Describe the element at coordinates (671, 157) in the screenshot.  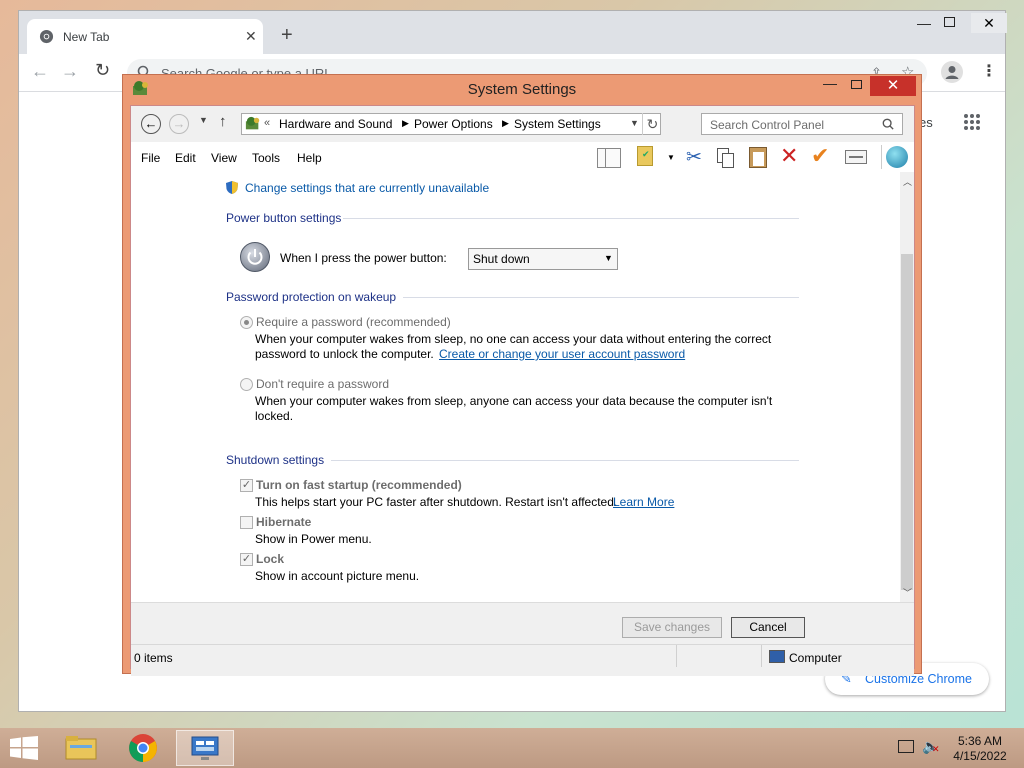
I see `view-dropdown-icon: ▼` at that location.